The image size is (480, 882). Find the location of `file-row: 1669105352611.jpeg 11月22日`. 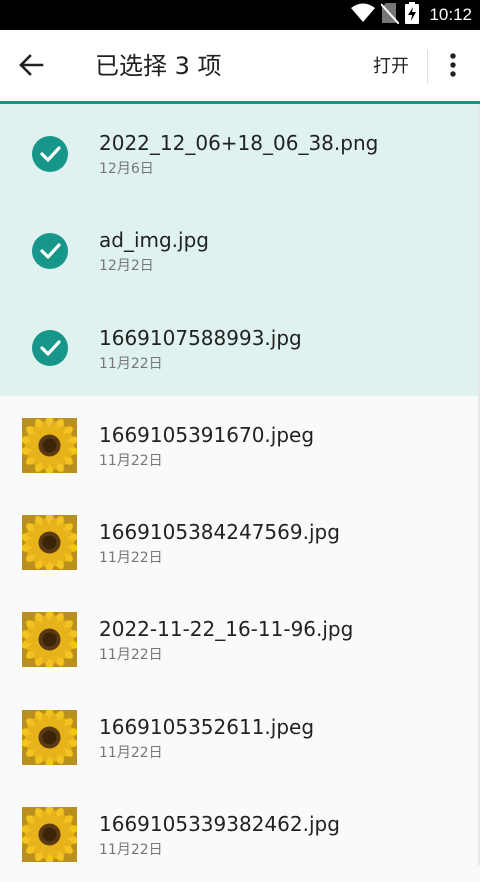

file-row: 1669105352611.jpeg 11月22日 is located at coordinates (240, 736).